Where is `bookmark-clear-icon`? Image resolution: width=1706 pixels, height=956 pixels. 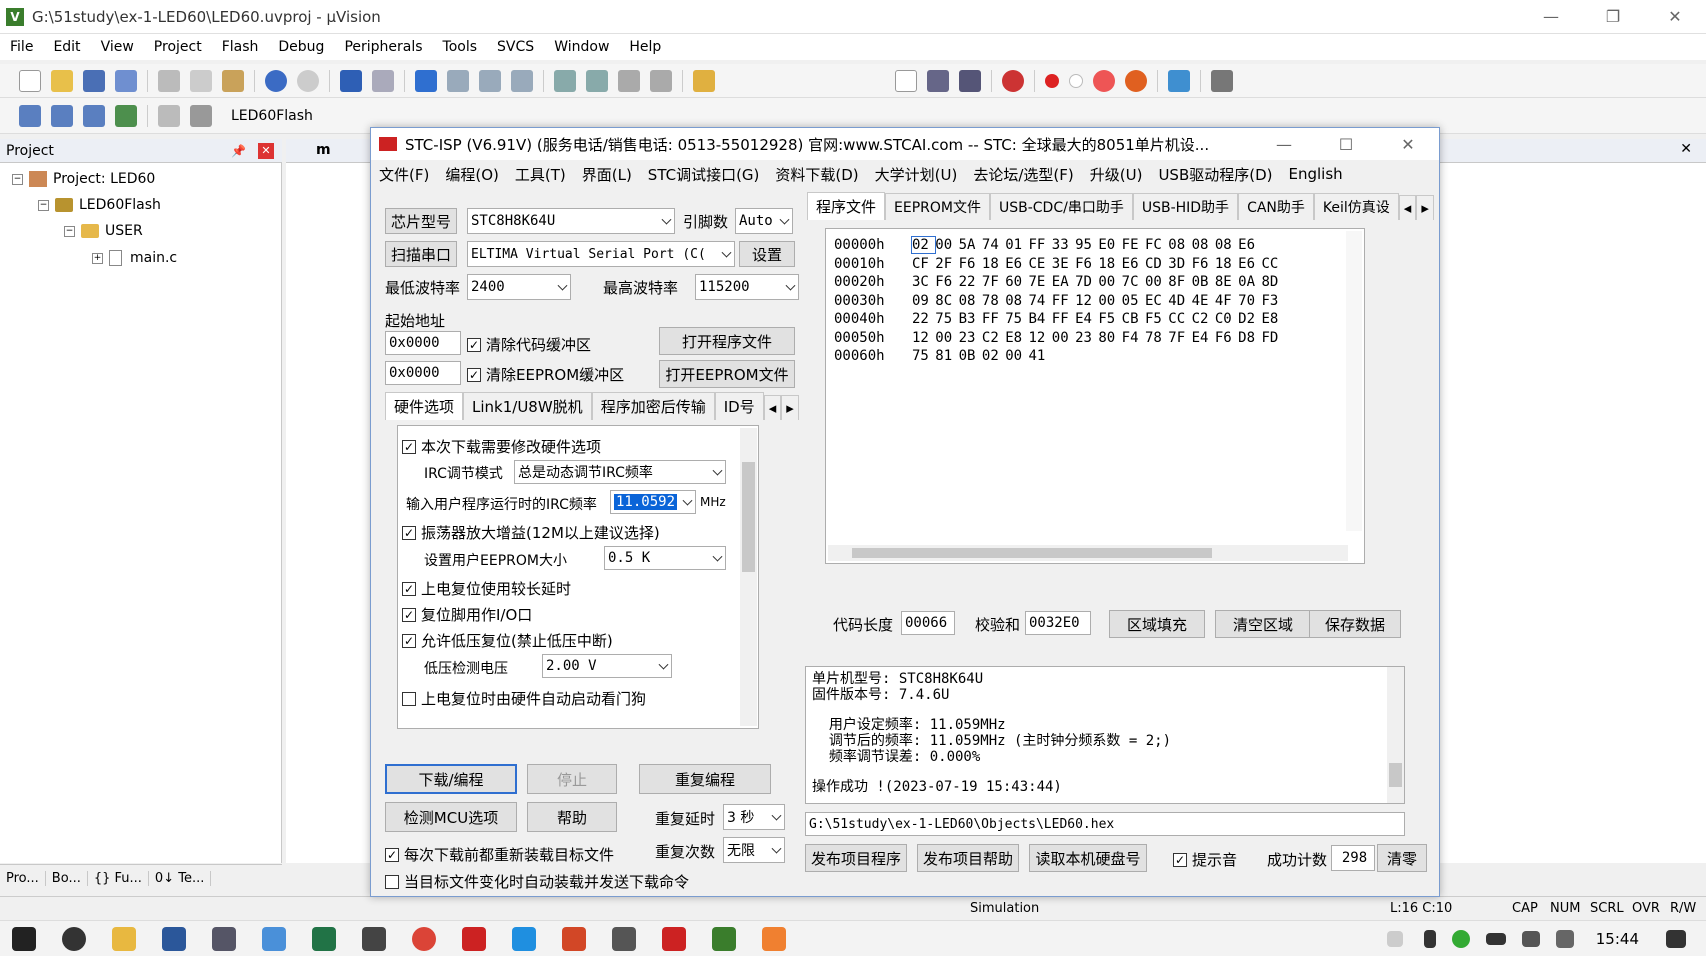 bookmark-clear-icon is located at coordinates (522, 80).